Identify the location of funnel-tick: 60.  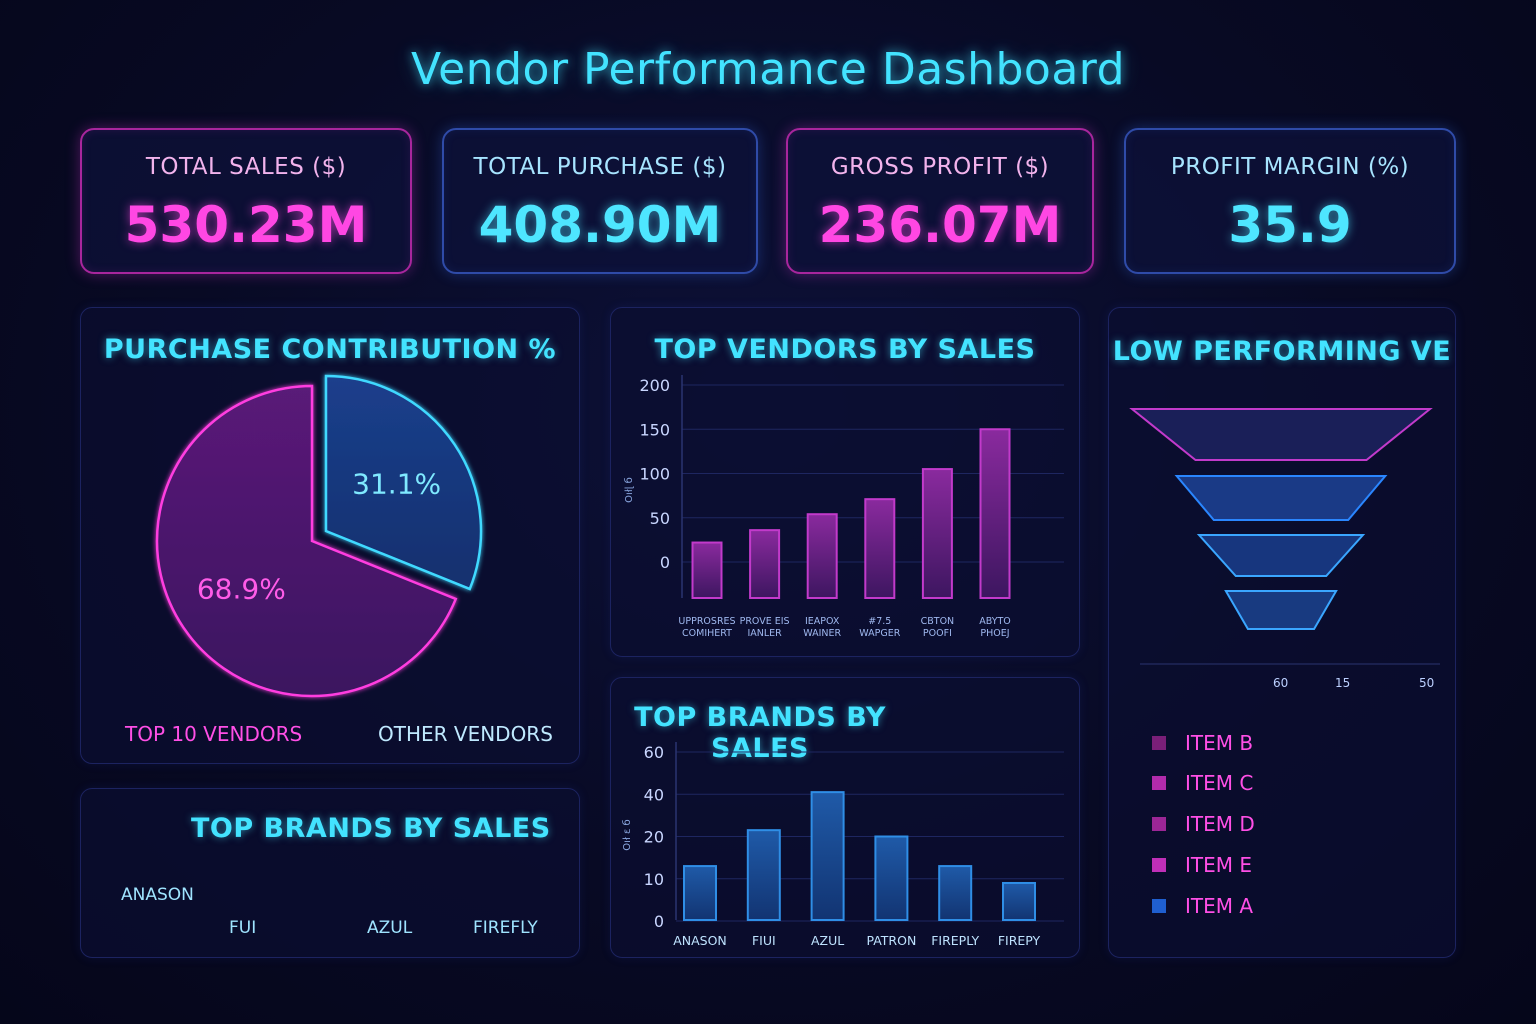
(1281, 683).